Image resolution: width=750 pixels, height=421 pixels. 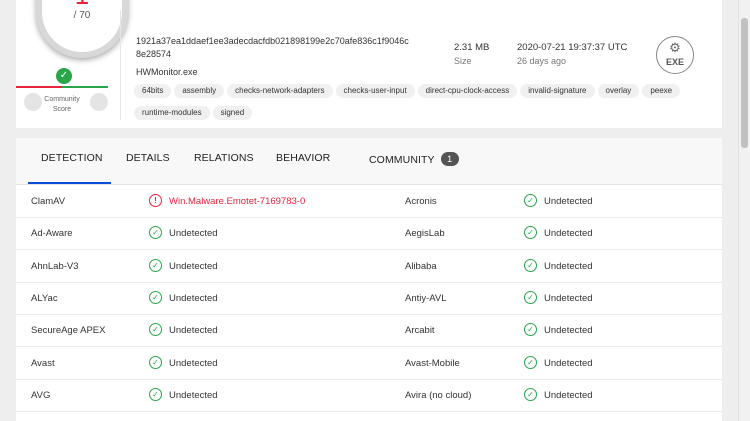 What do you see at coordinates (421, 266) in the screenshot?
I see `engine-name: Alibaba` at bounding box center [421, 266].